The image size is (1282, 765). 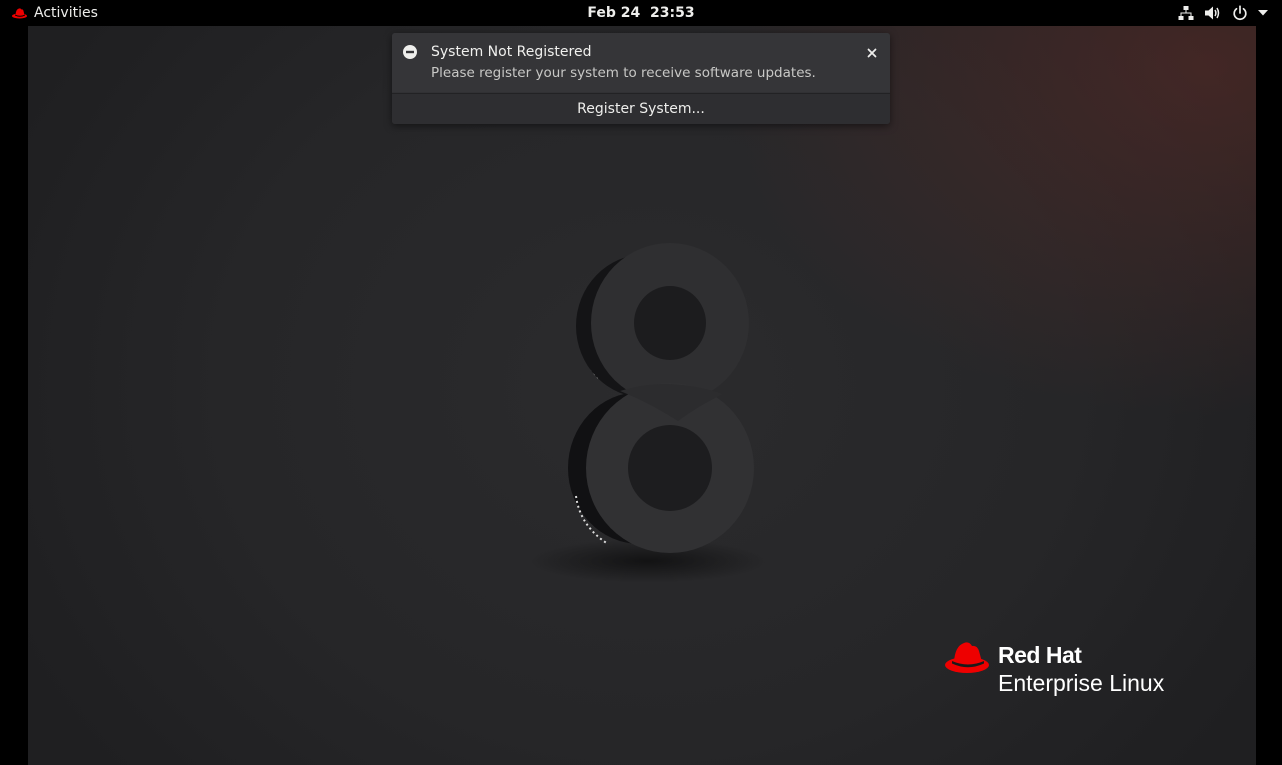 I want to click on clock: Feb 24 23:53, so click(x=641, y=13).